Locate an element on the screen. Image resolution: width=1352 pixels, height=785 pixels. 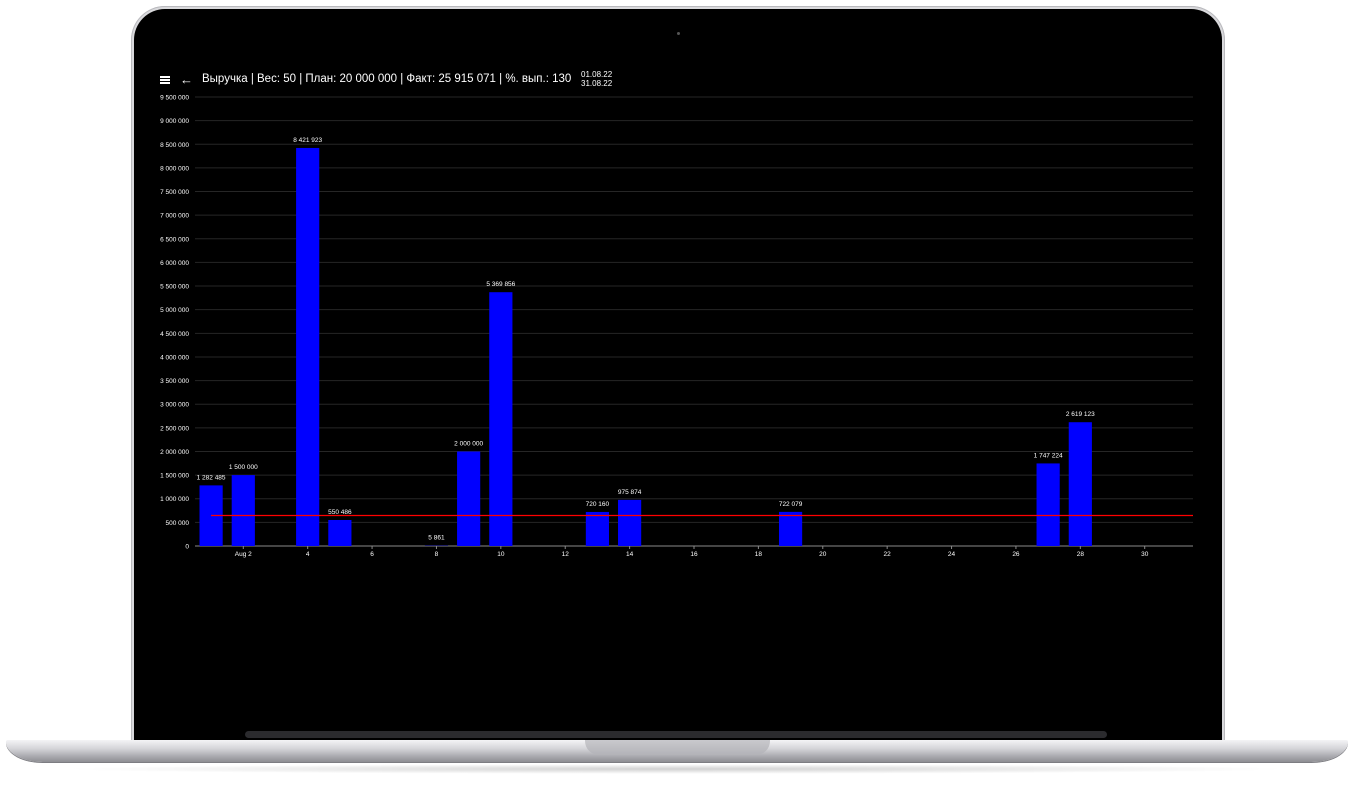
y-tick-label: 7 500 000 is located at coordinates (174, 192).